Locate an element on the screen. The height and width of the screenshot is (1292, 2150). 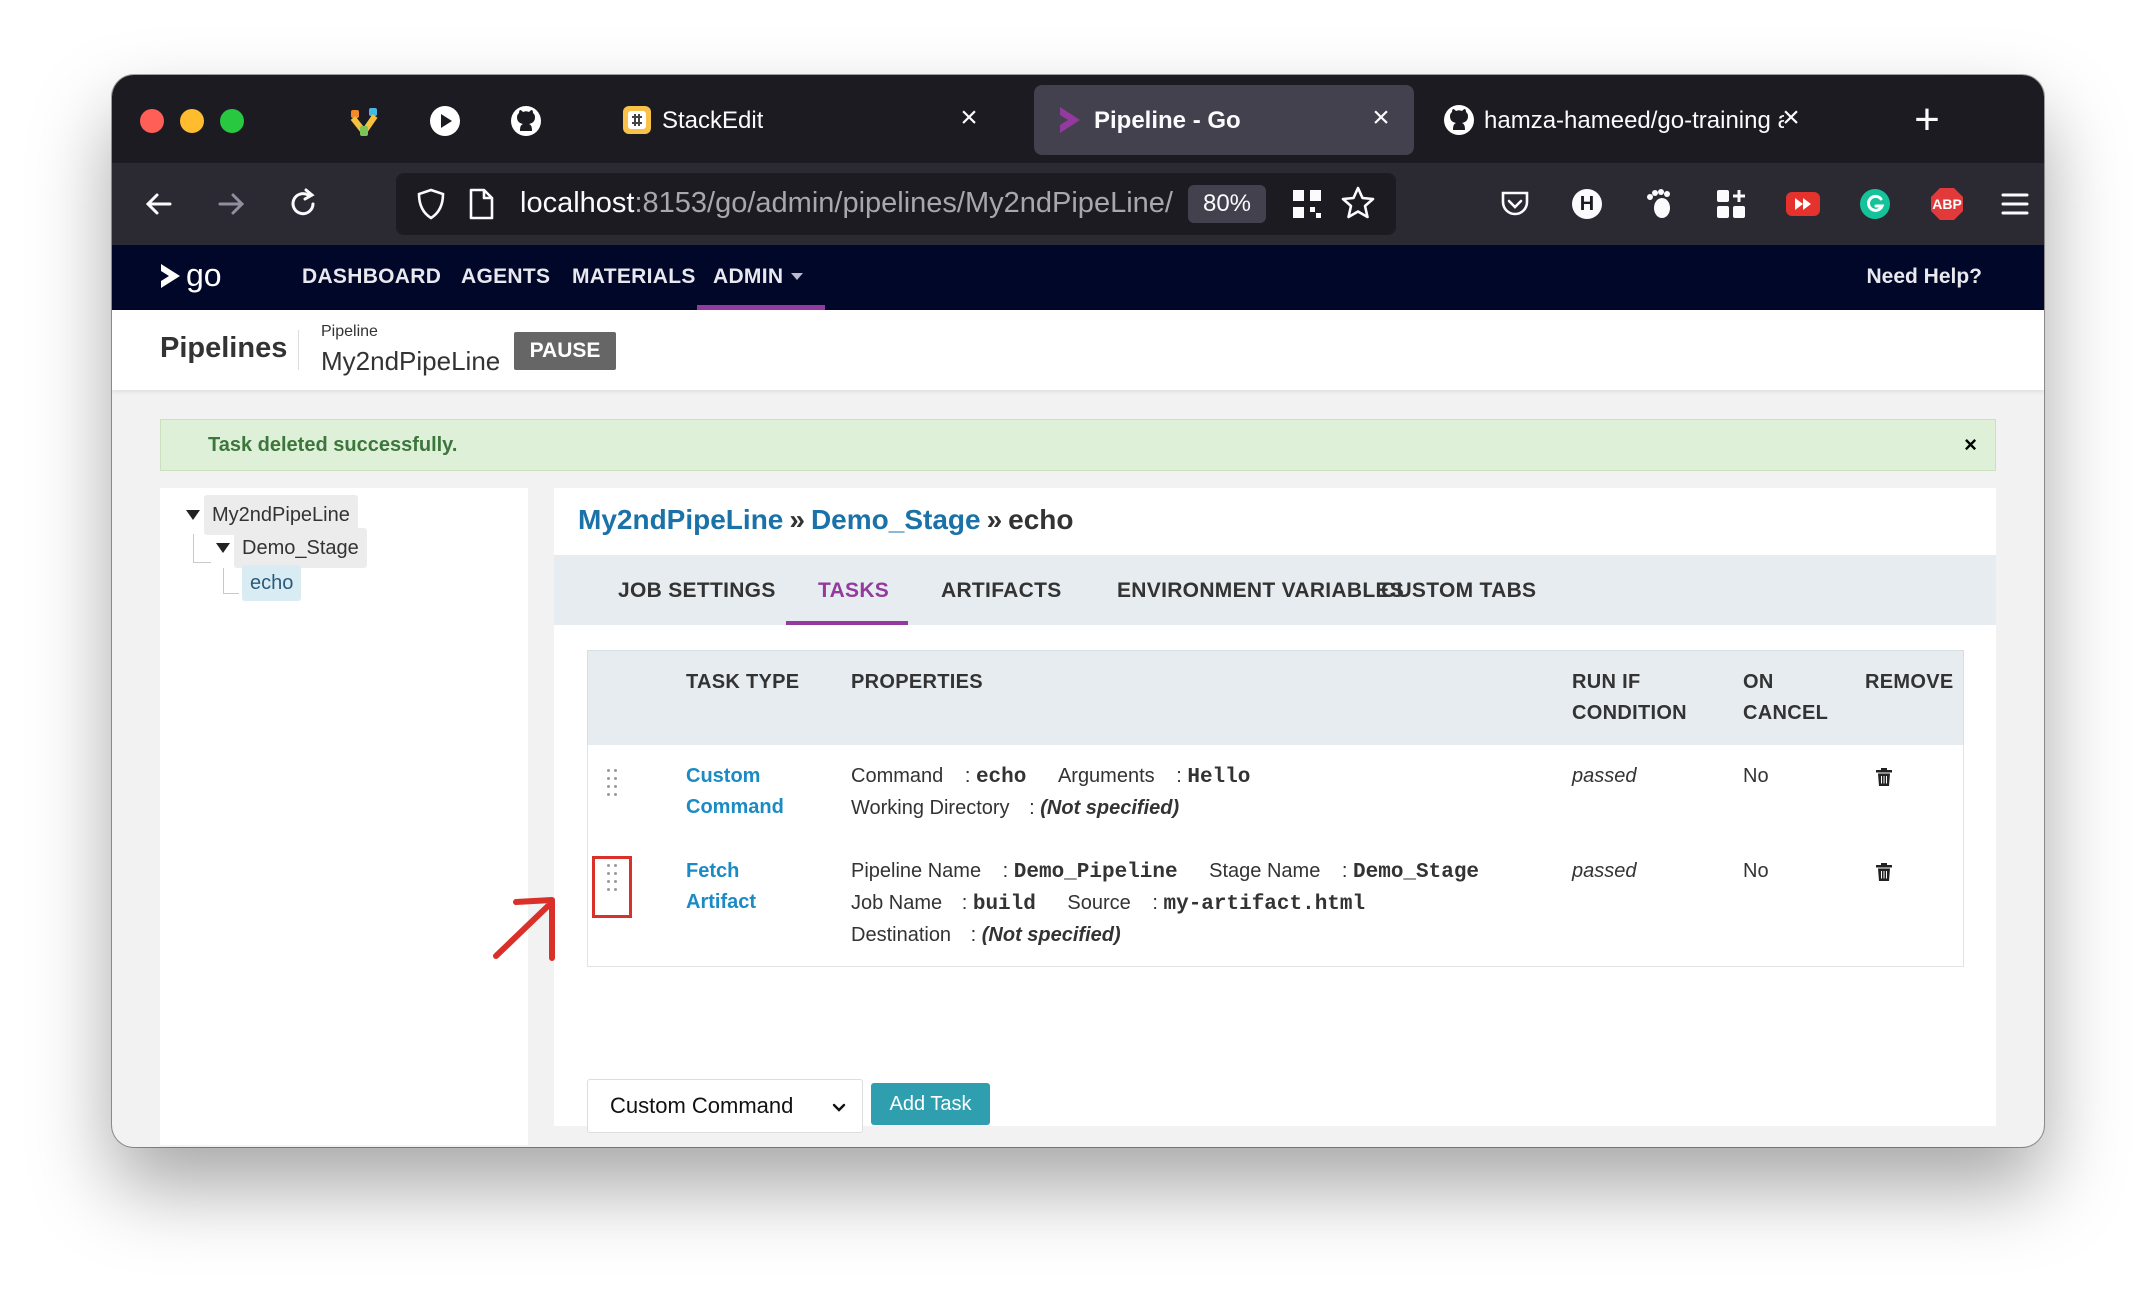
tab-title: StackEdit is located at coordinates (713, 120).